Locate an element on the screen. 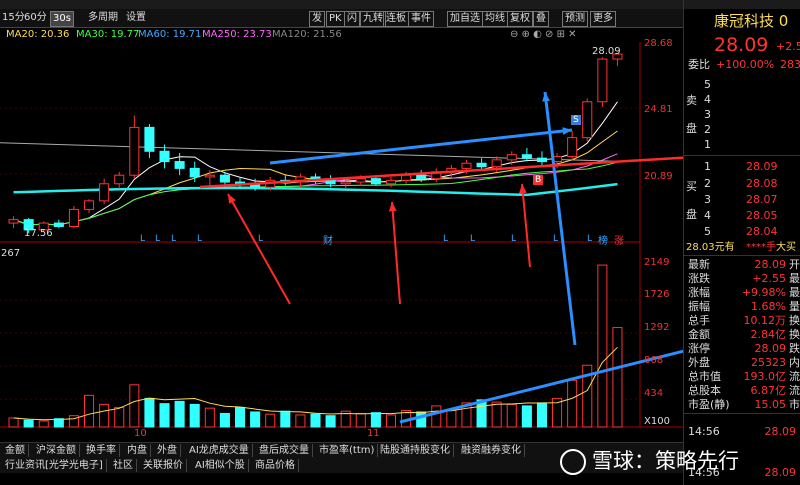 This screenshot has height=485, width=800. stat-row: 总市值 193.0亿流 is located at coordinates (744, 377).